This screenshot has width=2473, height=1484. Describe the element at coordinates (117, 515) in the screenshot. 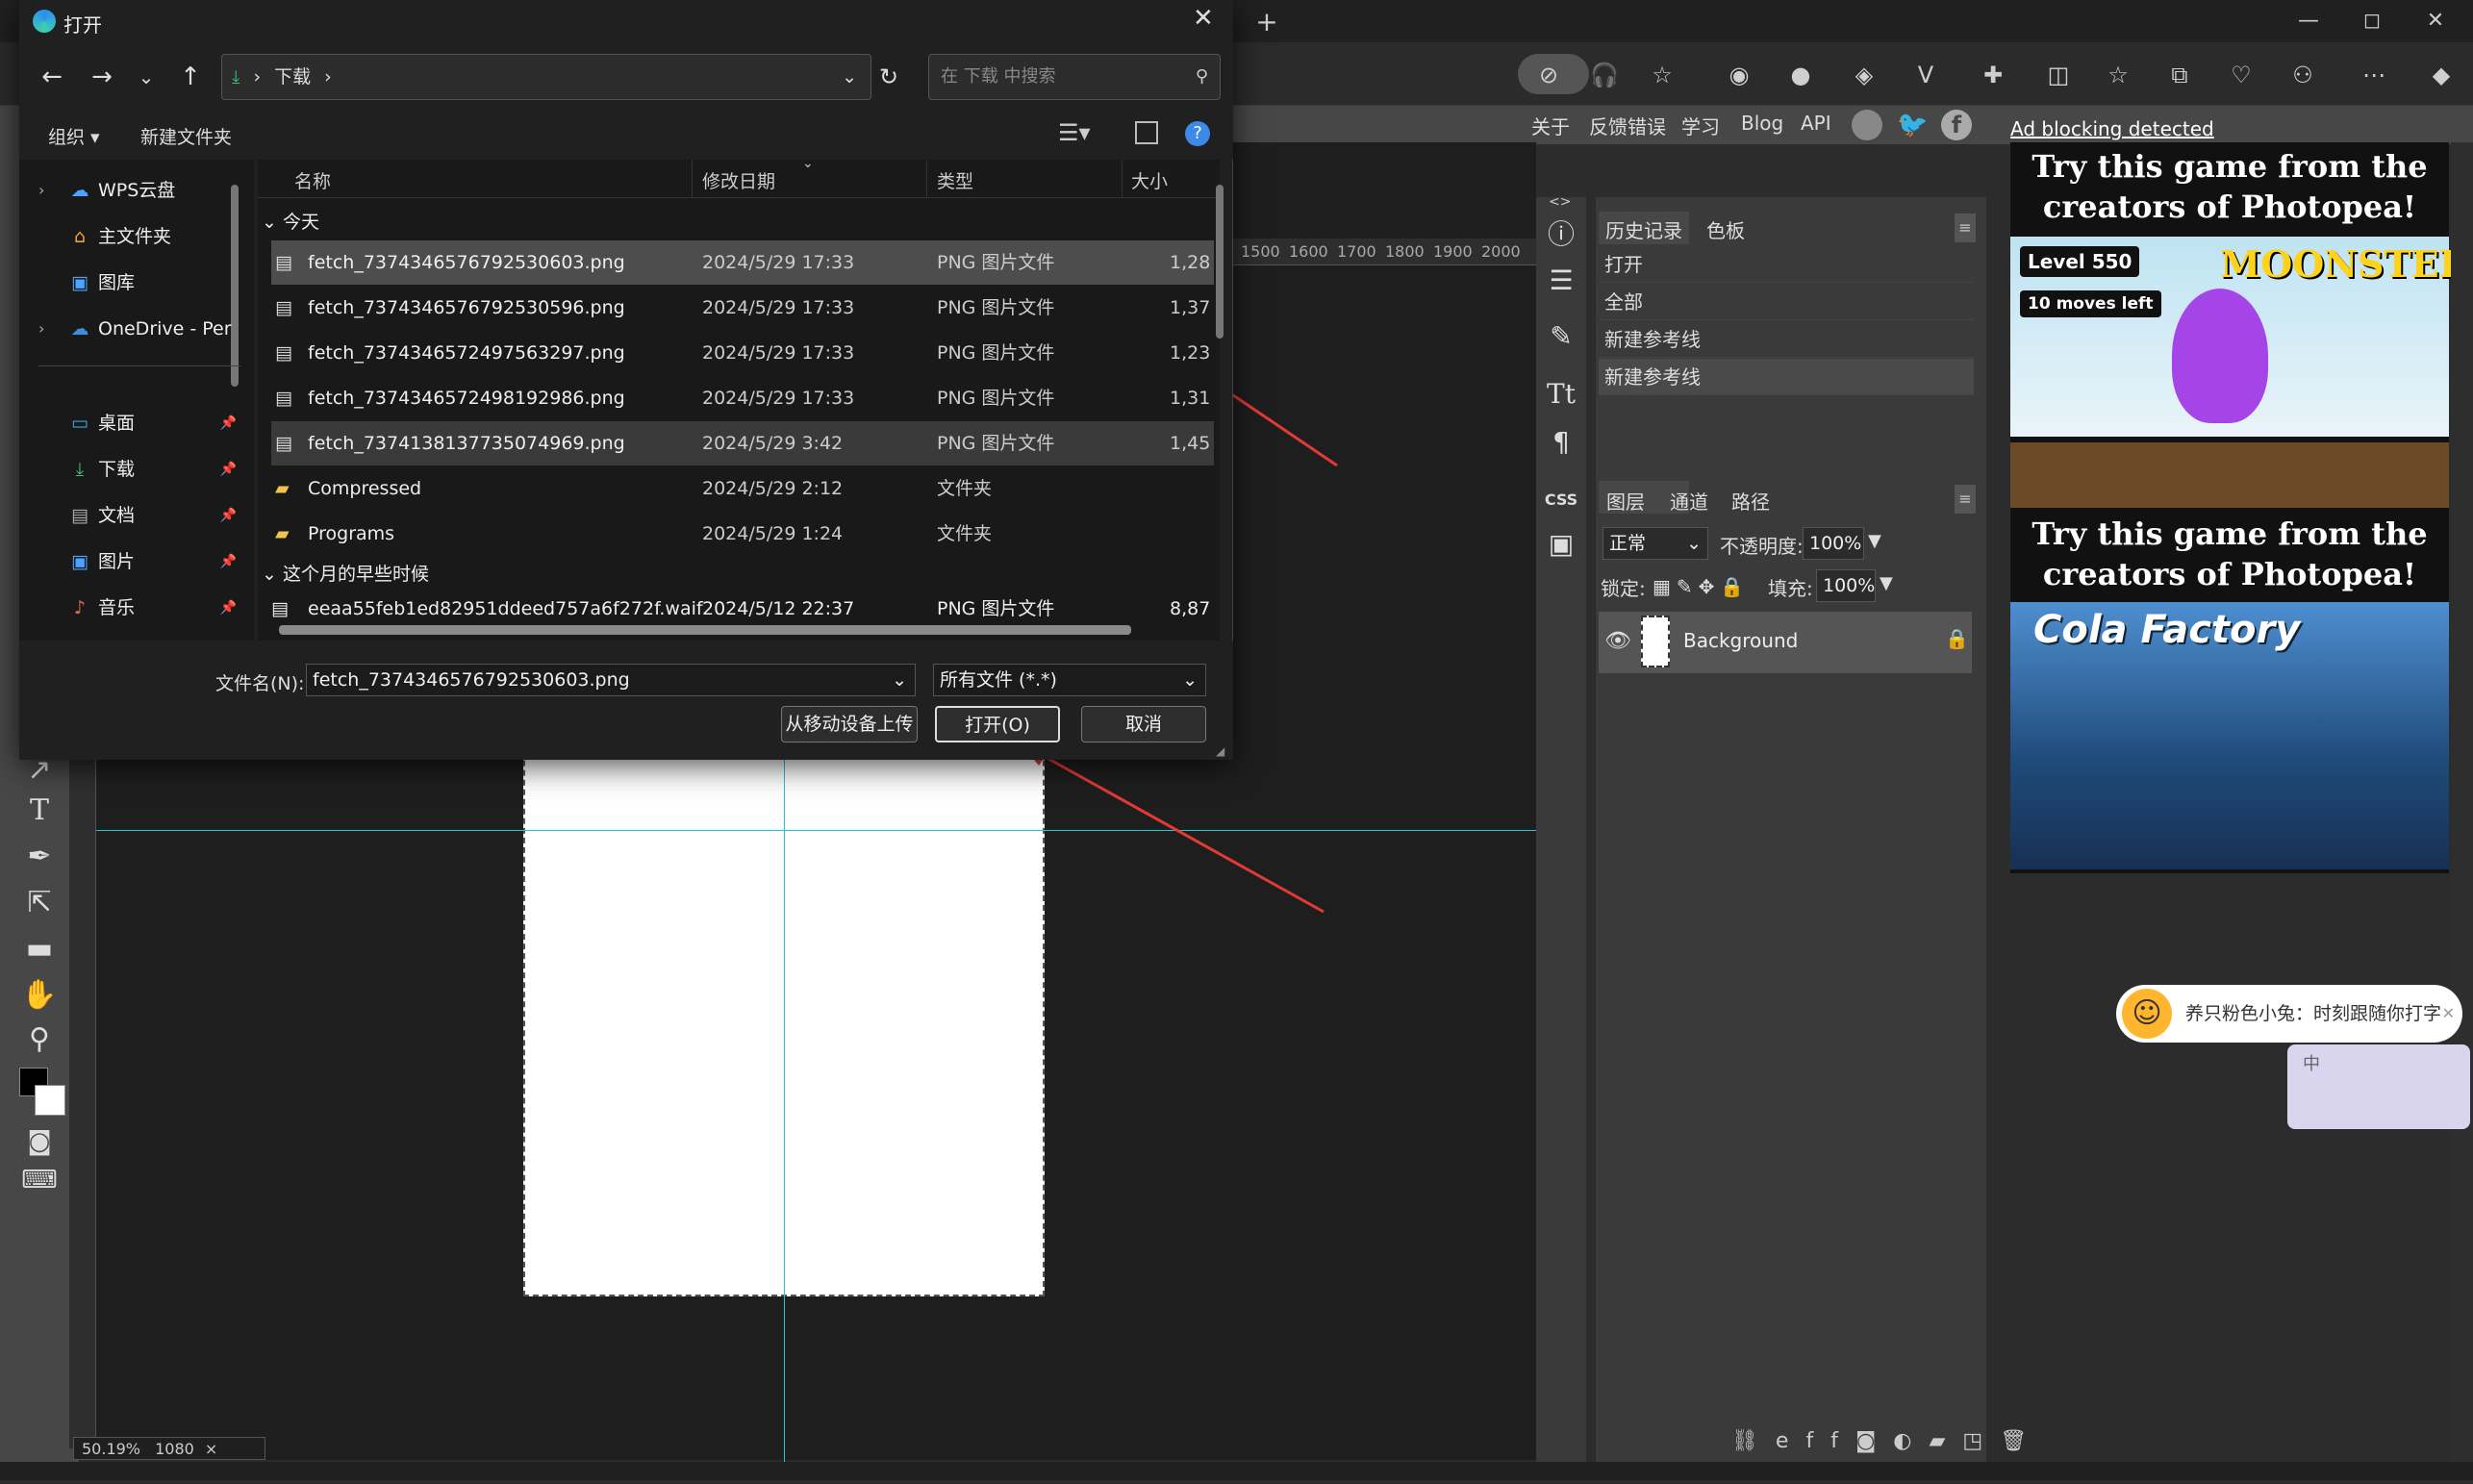

I see `nav-item-label: 文档` at that location.